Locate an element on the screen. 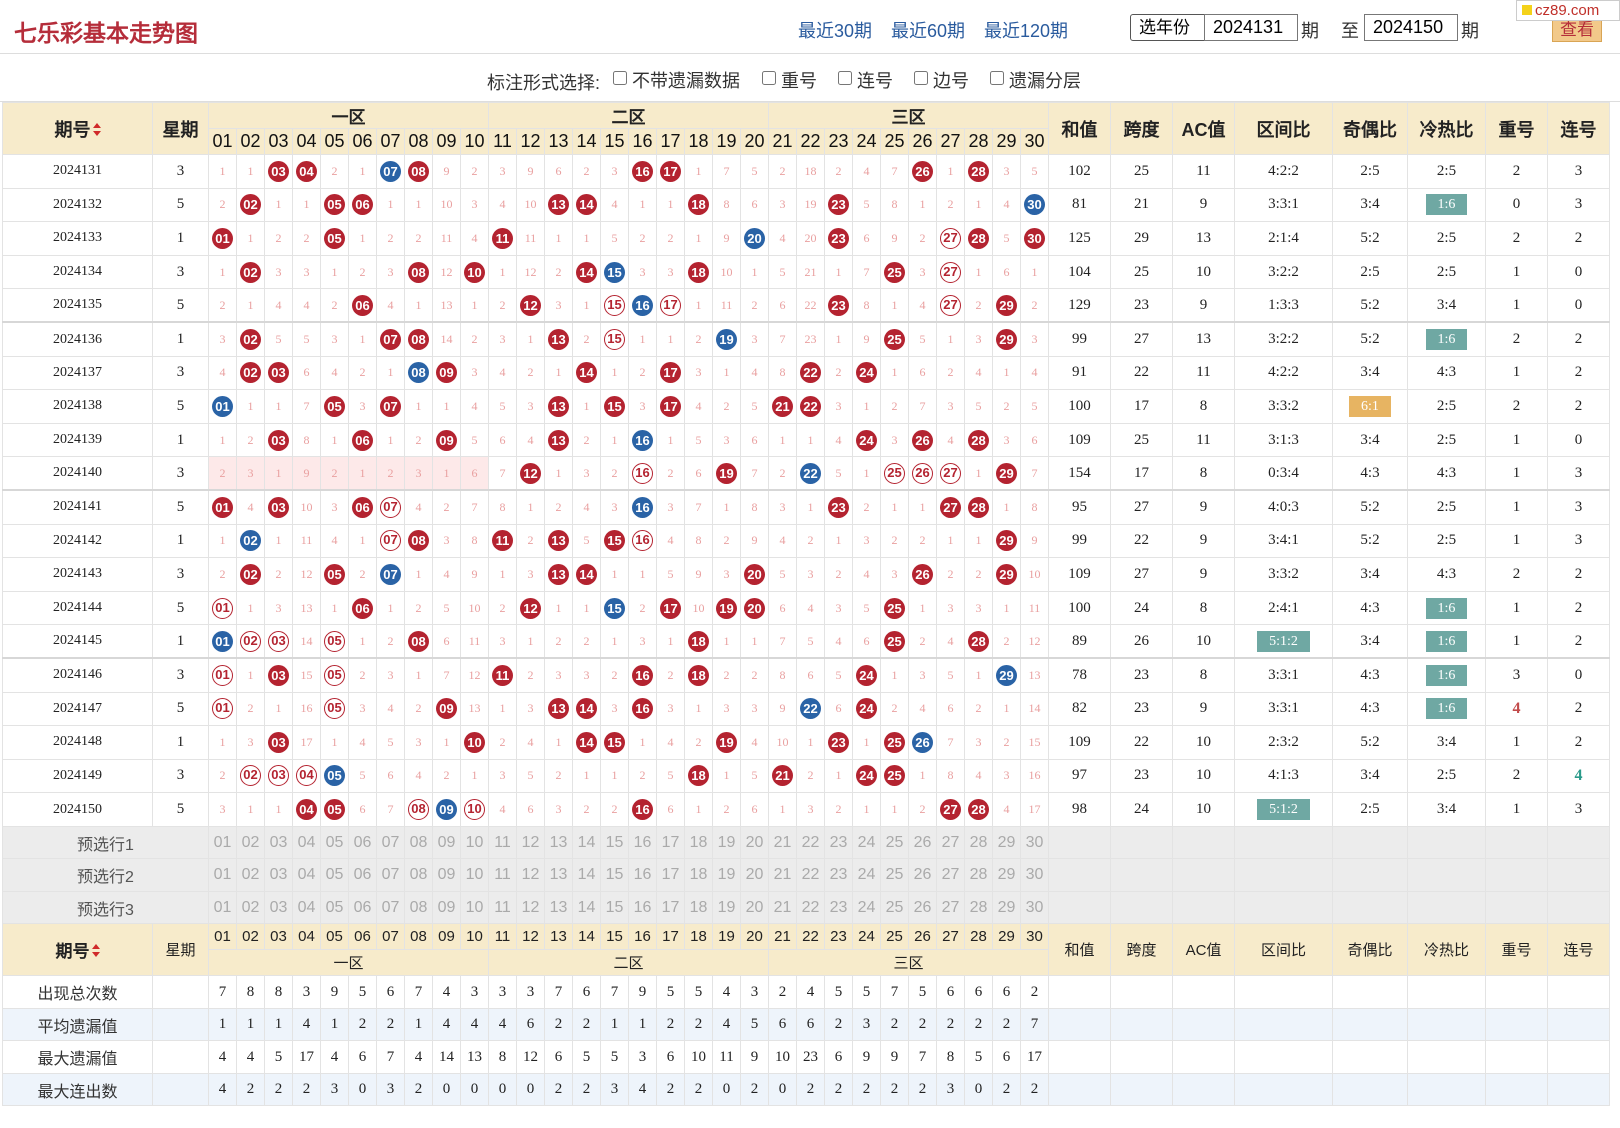 The height and width of the screenshot is (1128, 1620). recent-60-link: 最近60期 is located at coordinates (928, 30).